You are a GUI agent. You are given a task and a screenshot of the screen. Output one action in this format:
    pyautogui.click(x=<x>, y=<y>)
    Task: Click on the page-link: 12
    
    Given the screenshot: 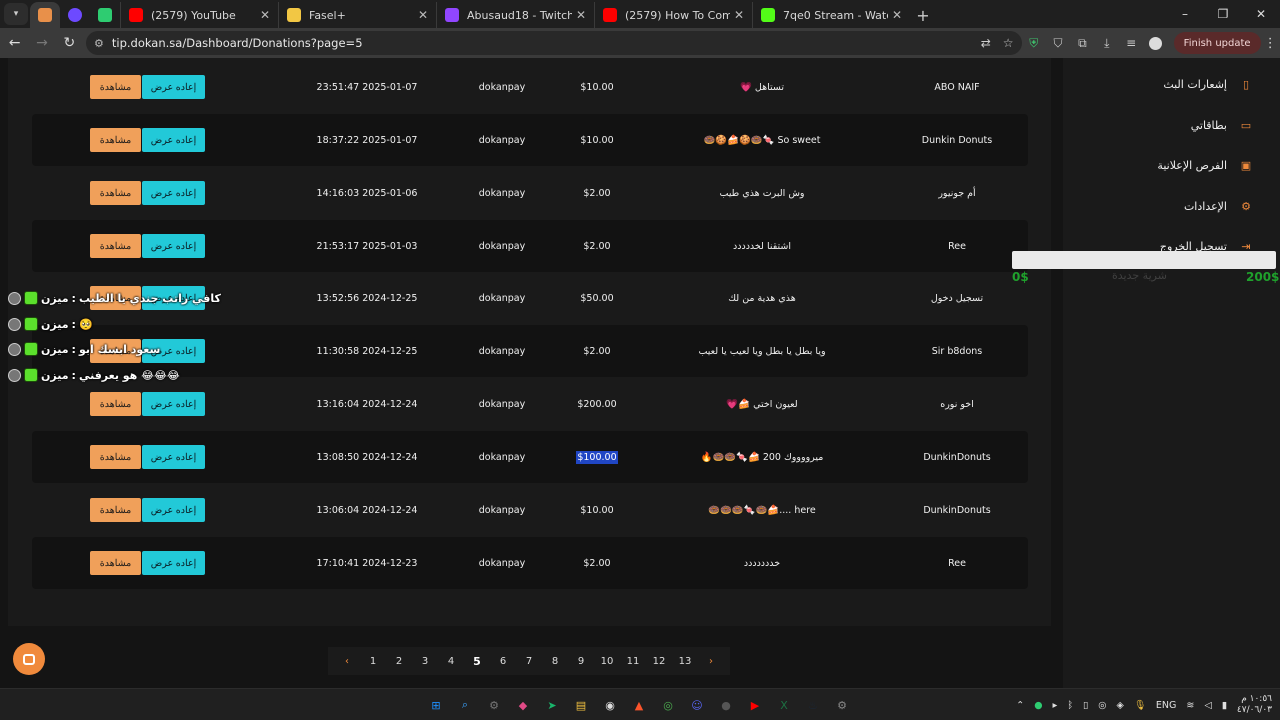 What is the action you would take?
    pyautogui.click(x=659, y=661)
    